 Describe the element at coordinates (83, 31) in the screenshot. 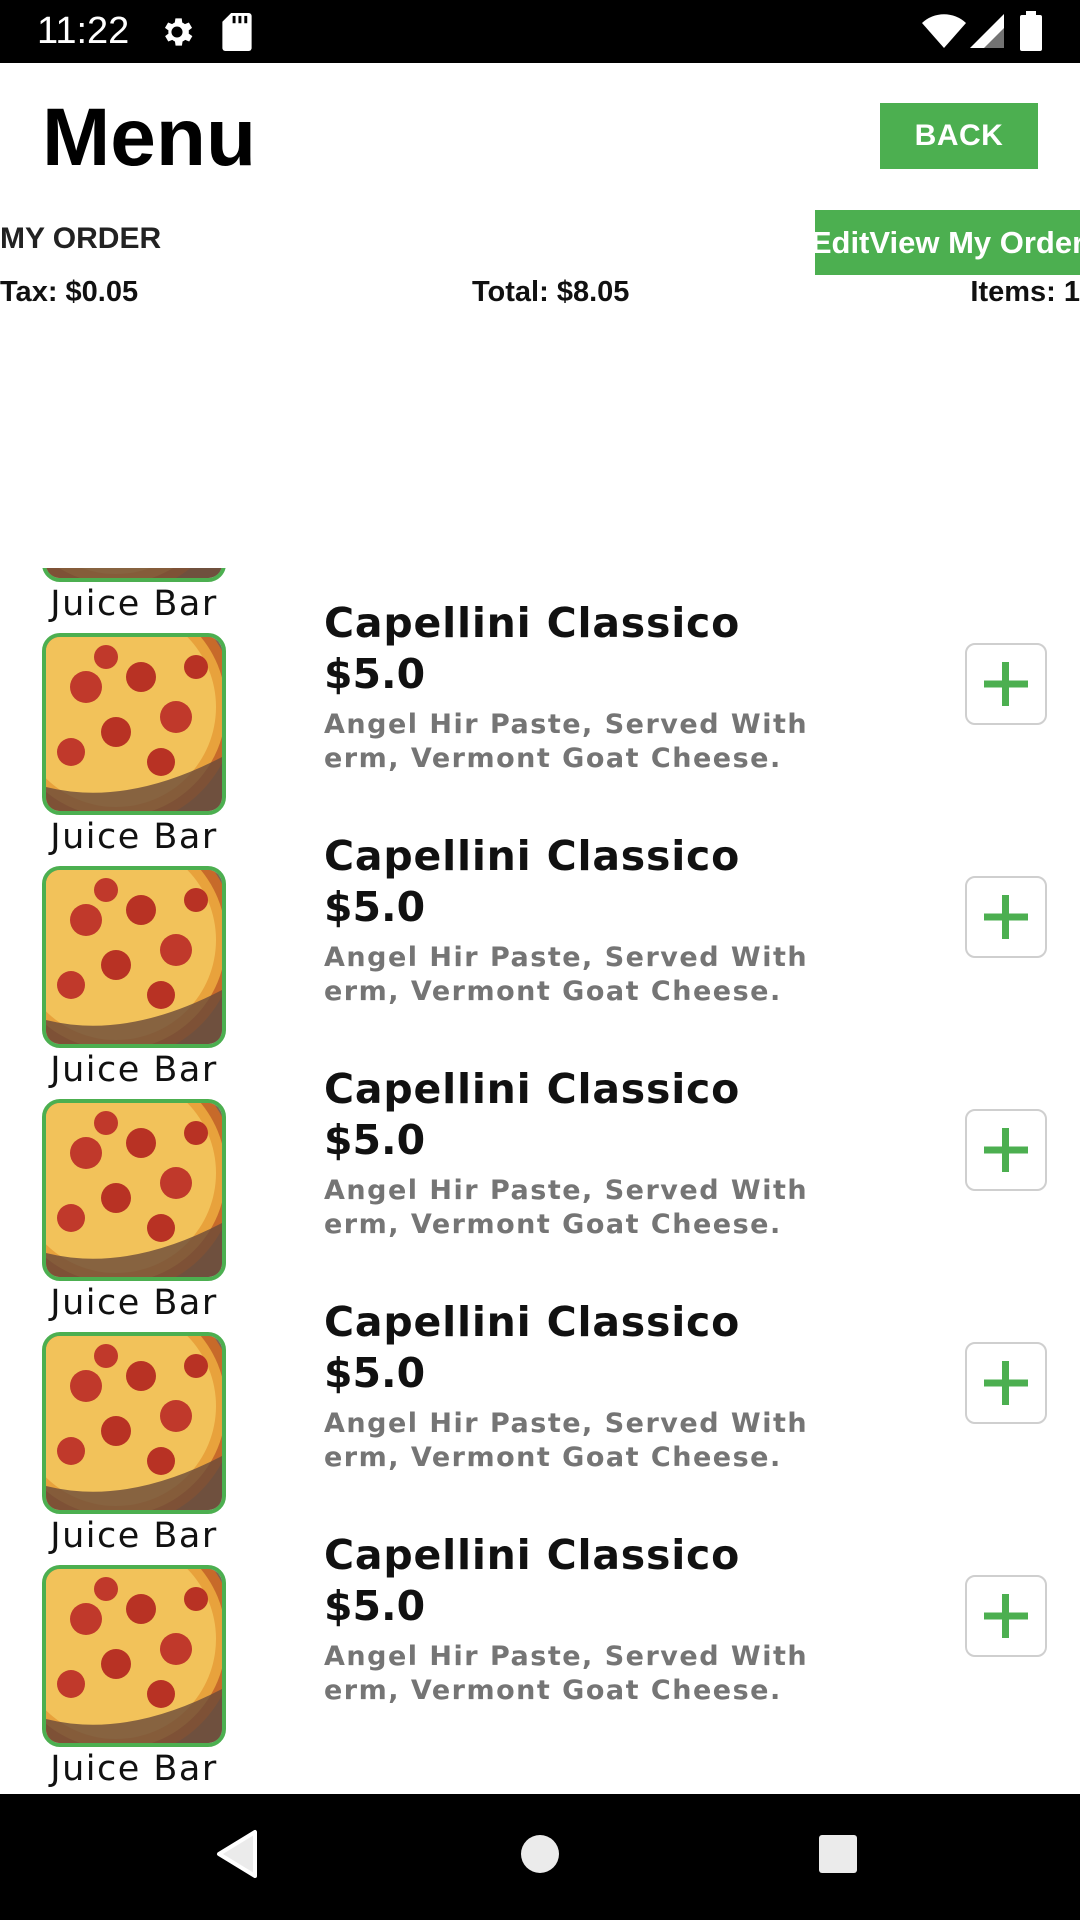

I see `status-time: 11:22` at that location.